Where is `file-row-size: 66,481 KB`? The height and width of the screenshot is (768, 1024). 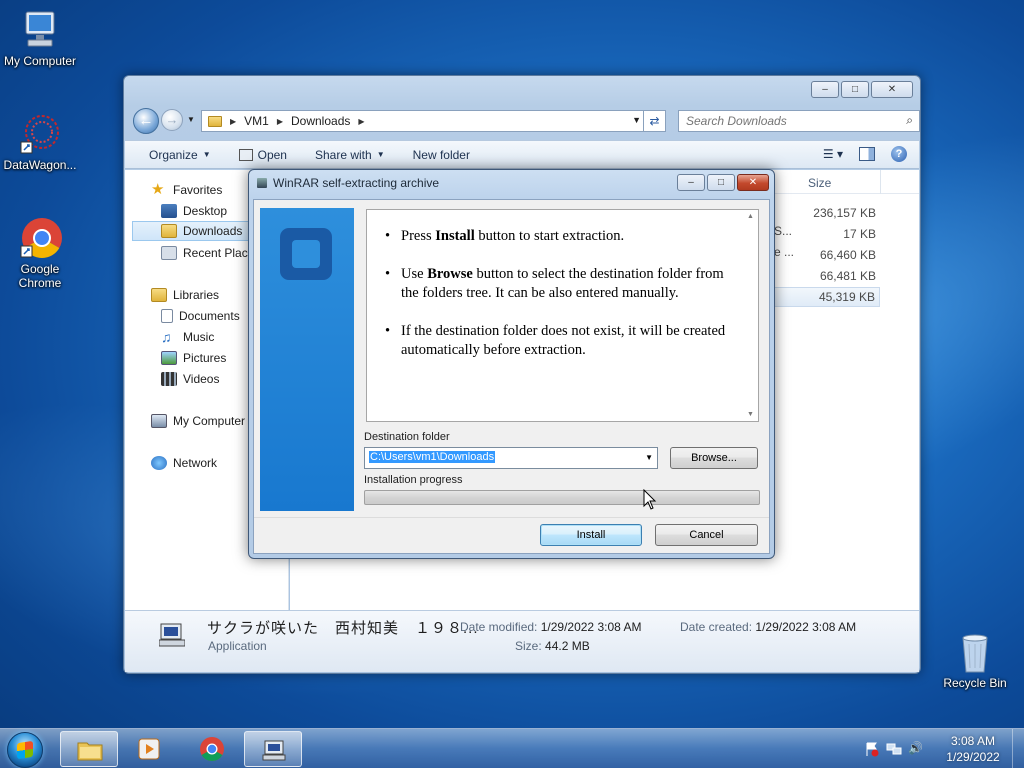
file-row-size: 66,481 KB is located at coordinates (825, 276).